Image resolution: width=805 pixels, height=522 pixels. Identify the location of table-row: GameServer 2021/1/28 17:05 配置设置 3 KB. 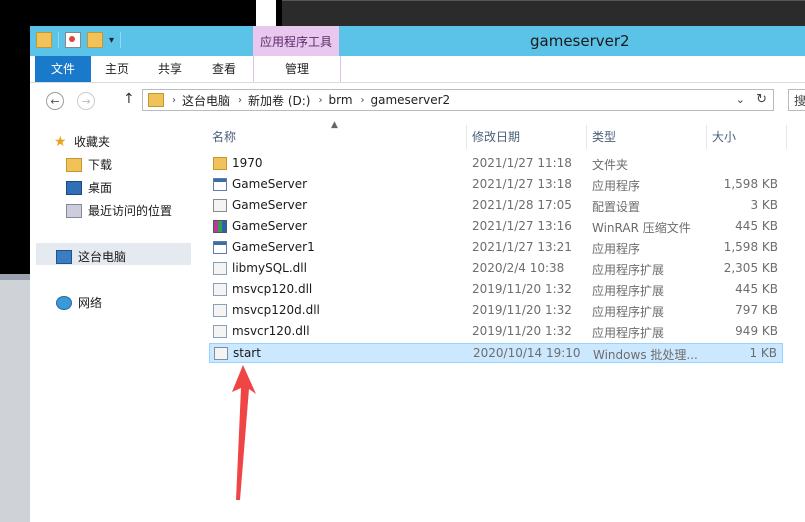
(496, 206).